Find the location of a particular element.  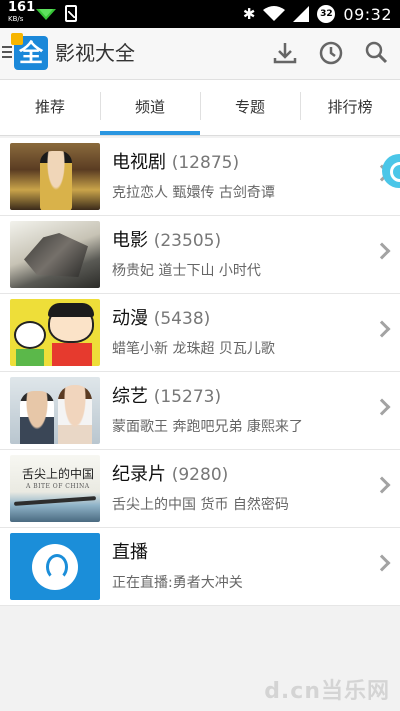

channel-title: 电影 (23505) is located at coordinates (166, 241).